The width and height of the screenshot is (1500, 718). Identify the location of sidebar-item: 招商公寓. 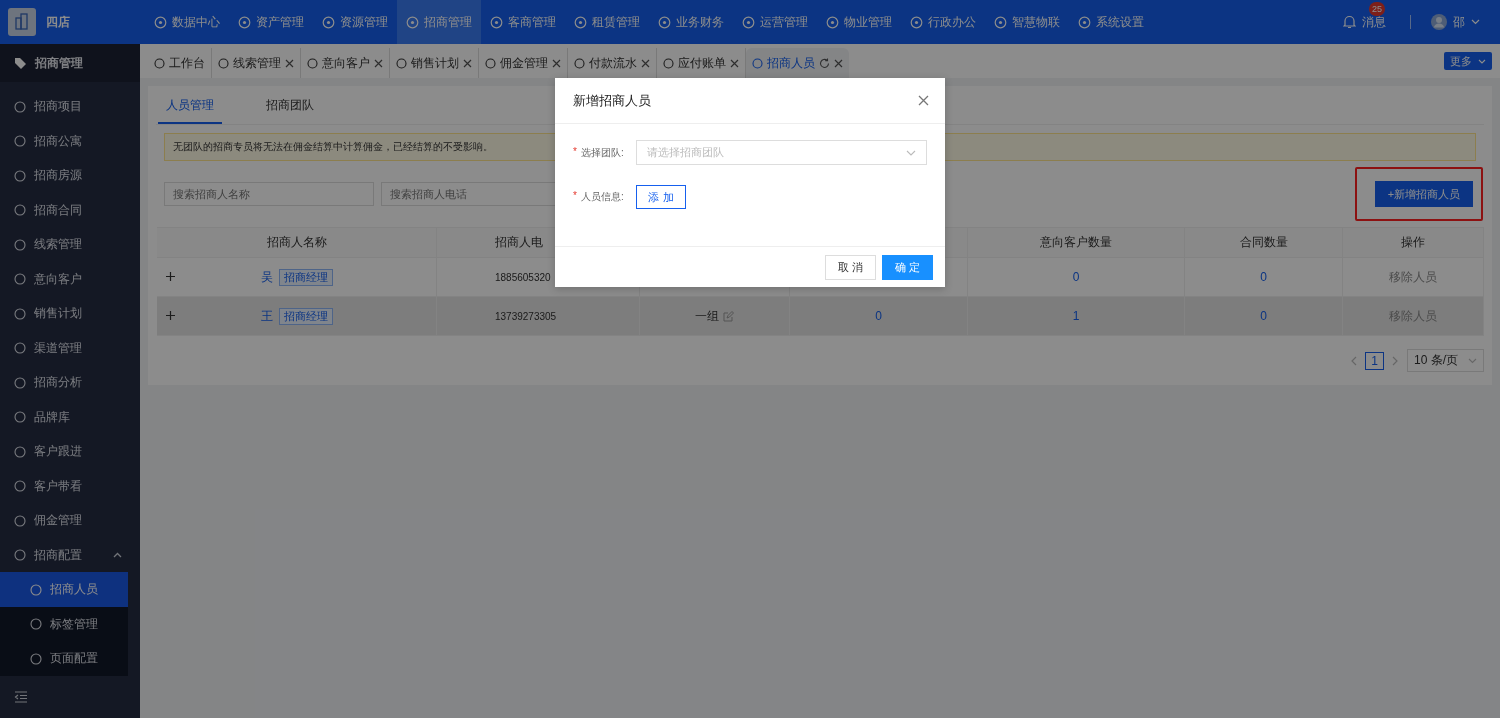
(70, 141).